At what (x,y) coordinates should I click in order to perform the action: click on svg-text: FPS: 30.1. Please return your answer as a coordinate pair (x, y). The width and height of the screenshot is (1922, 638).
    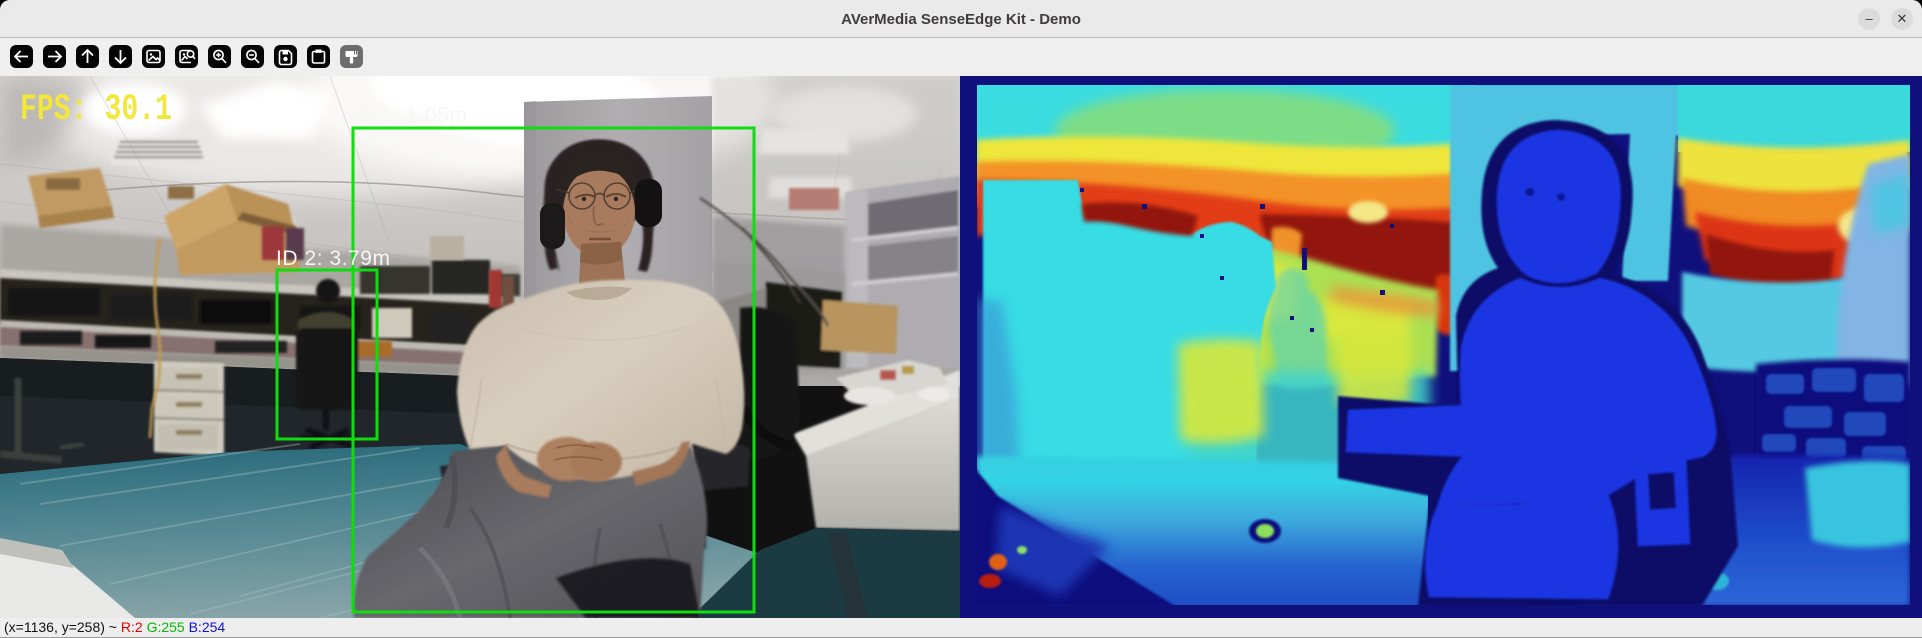
    Looking at the image, I should click on (96, 110).